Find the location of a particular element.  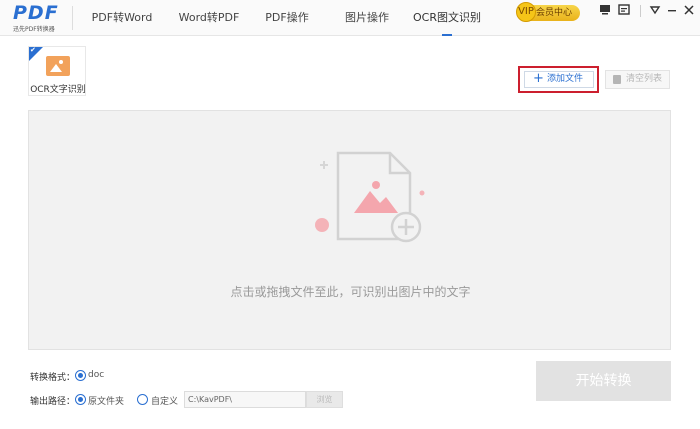

monitor-icon is located at coordinates (605, 11).